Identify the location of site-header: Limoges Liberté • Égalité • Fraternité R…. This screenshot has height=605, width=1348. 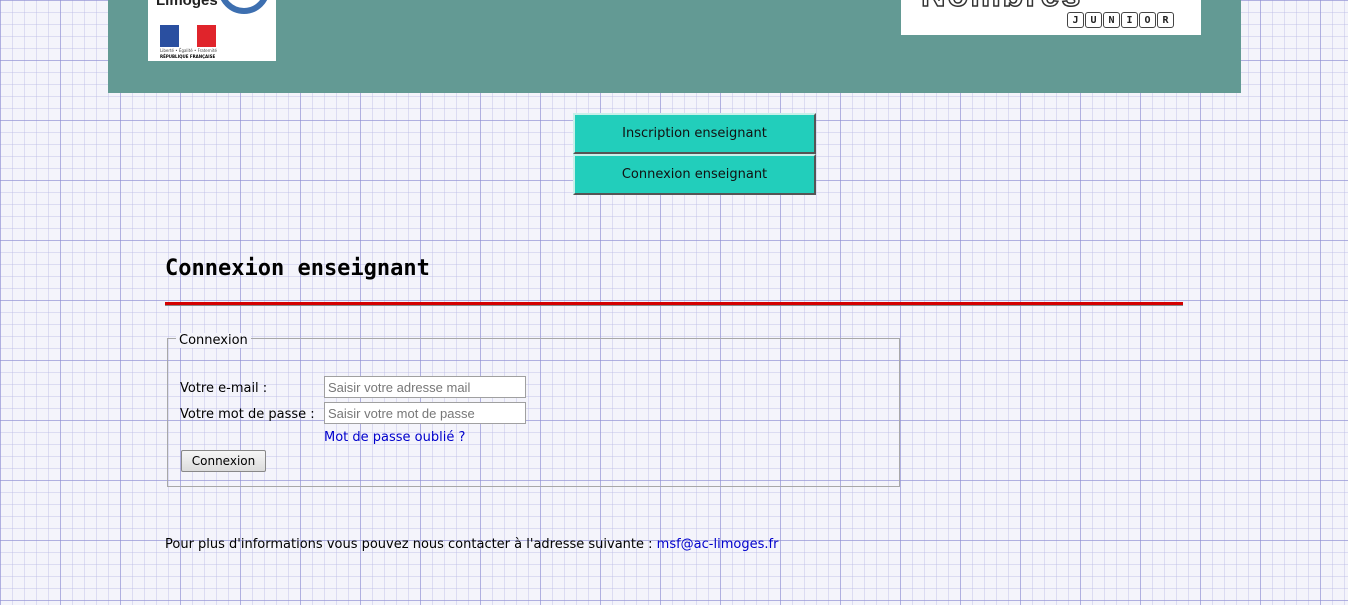
(674, 46).